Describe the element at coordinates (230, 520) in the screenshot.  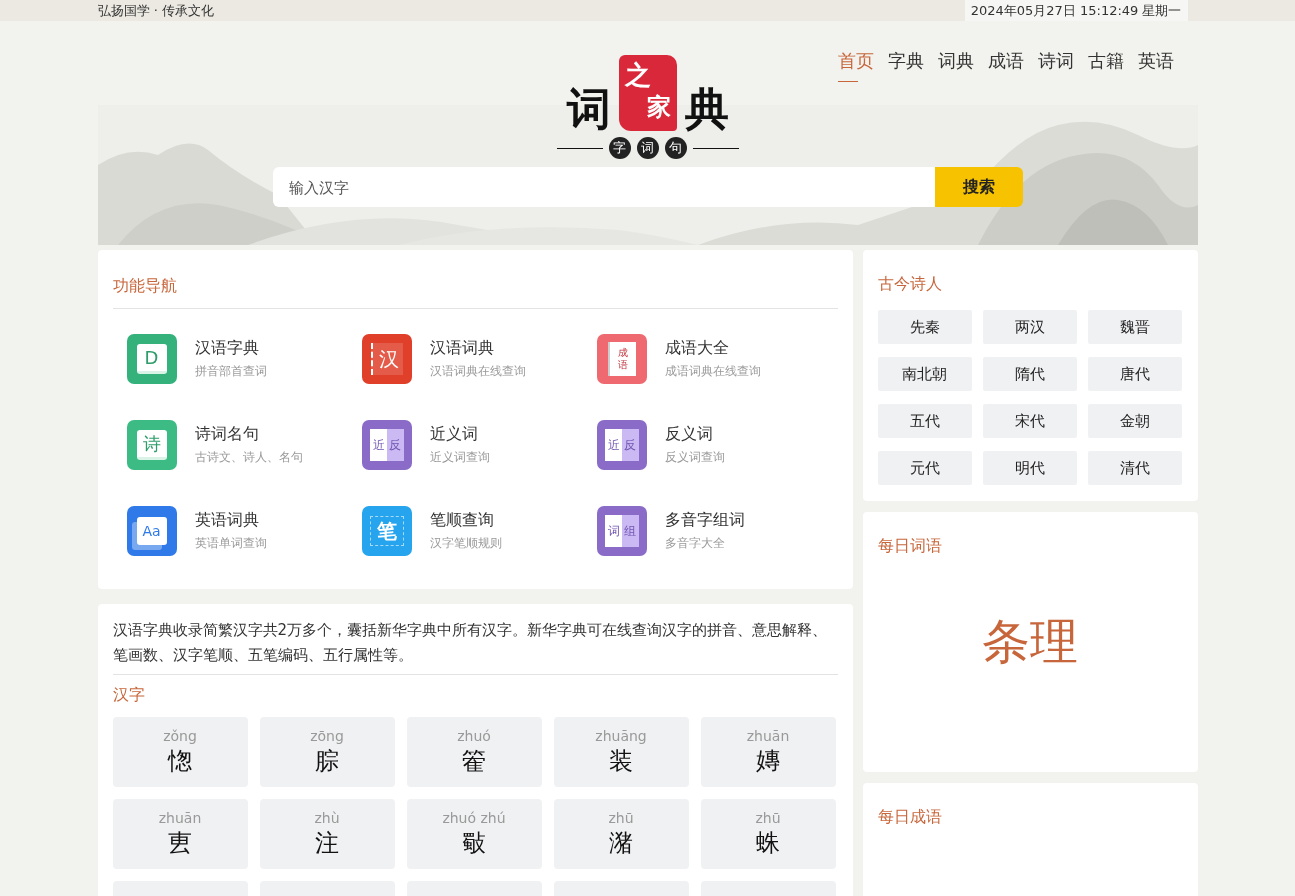
I see `feature-link: 英语词典` at that location.